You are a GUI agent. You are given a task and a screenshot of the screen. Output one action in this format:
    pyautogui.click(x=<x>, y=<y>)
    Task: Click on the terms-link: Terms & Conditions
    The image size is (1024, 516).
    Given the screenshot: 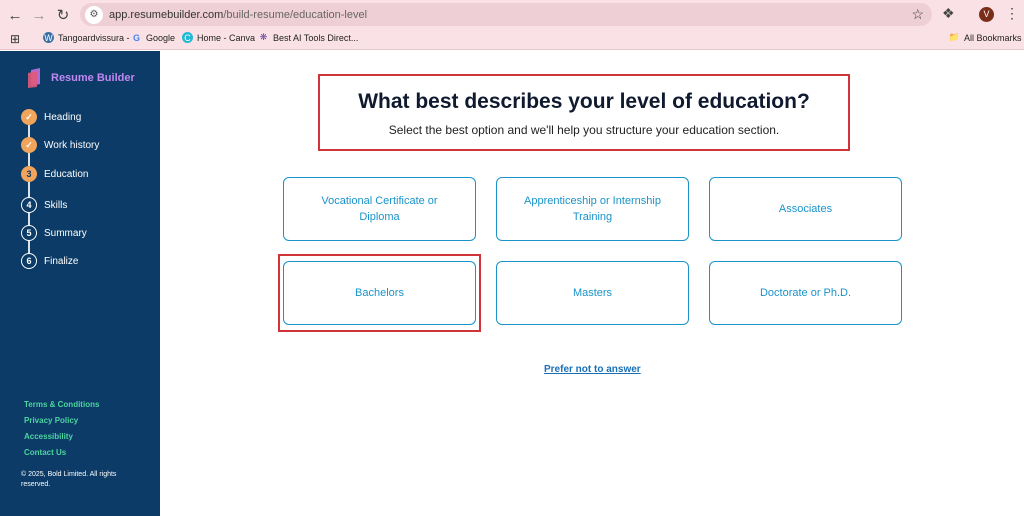 What is the action you would take?
    pyautogui.click(x=61, y=404)
    